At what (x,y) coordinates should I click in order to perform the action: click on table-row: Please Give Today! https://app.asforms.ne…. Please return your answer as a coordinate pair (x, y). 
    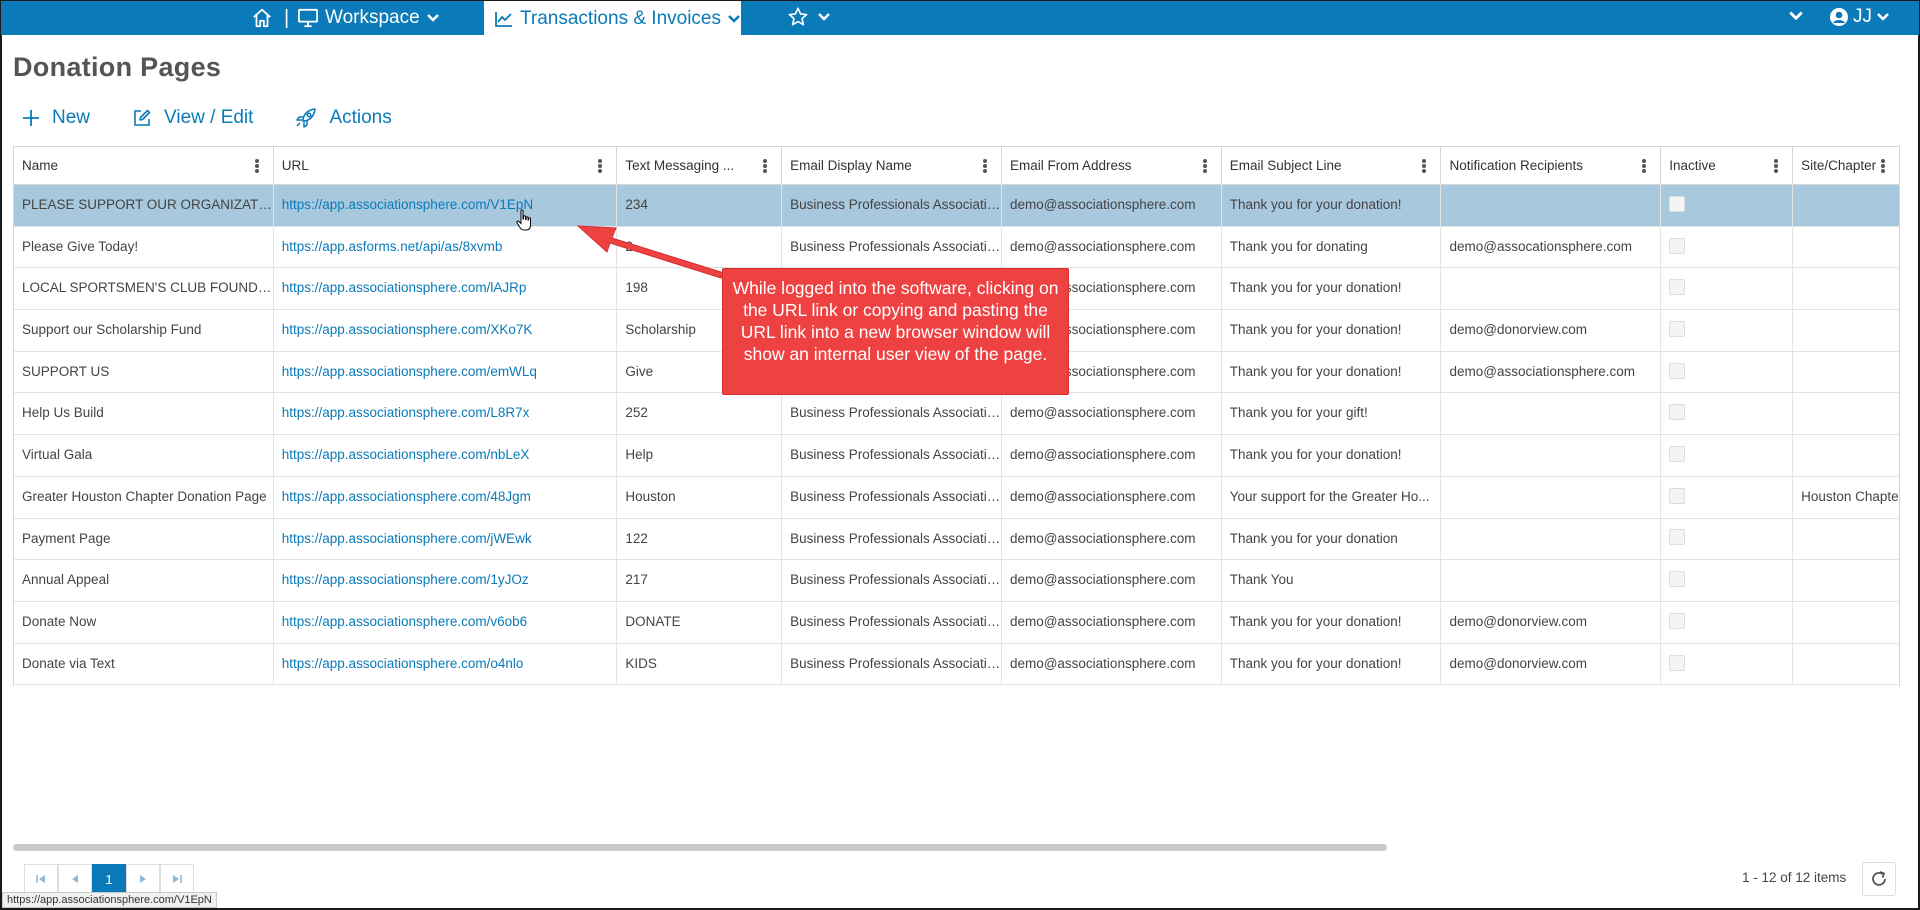
    Looking at the image, I should click on (956, 247).